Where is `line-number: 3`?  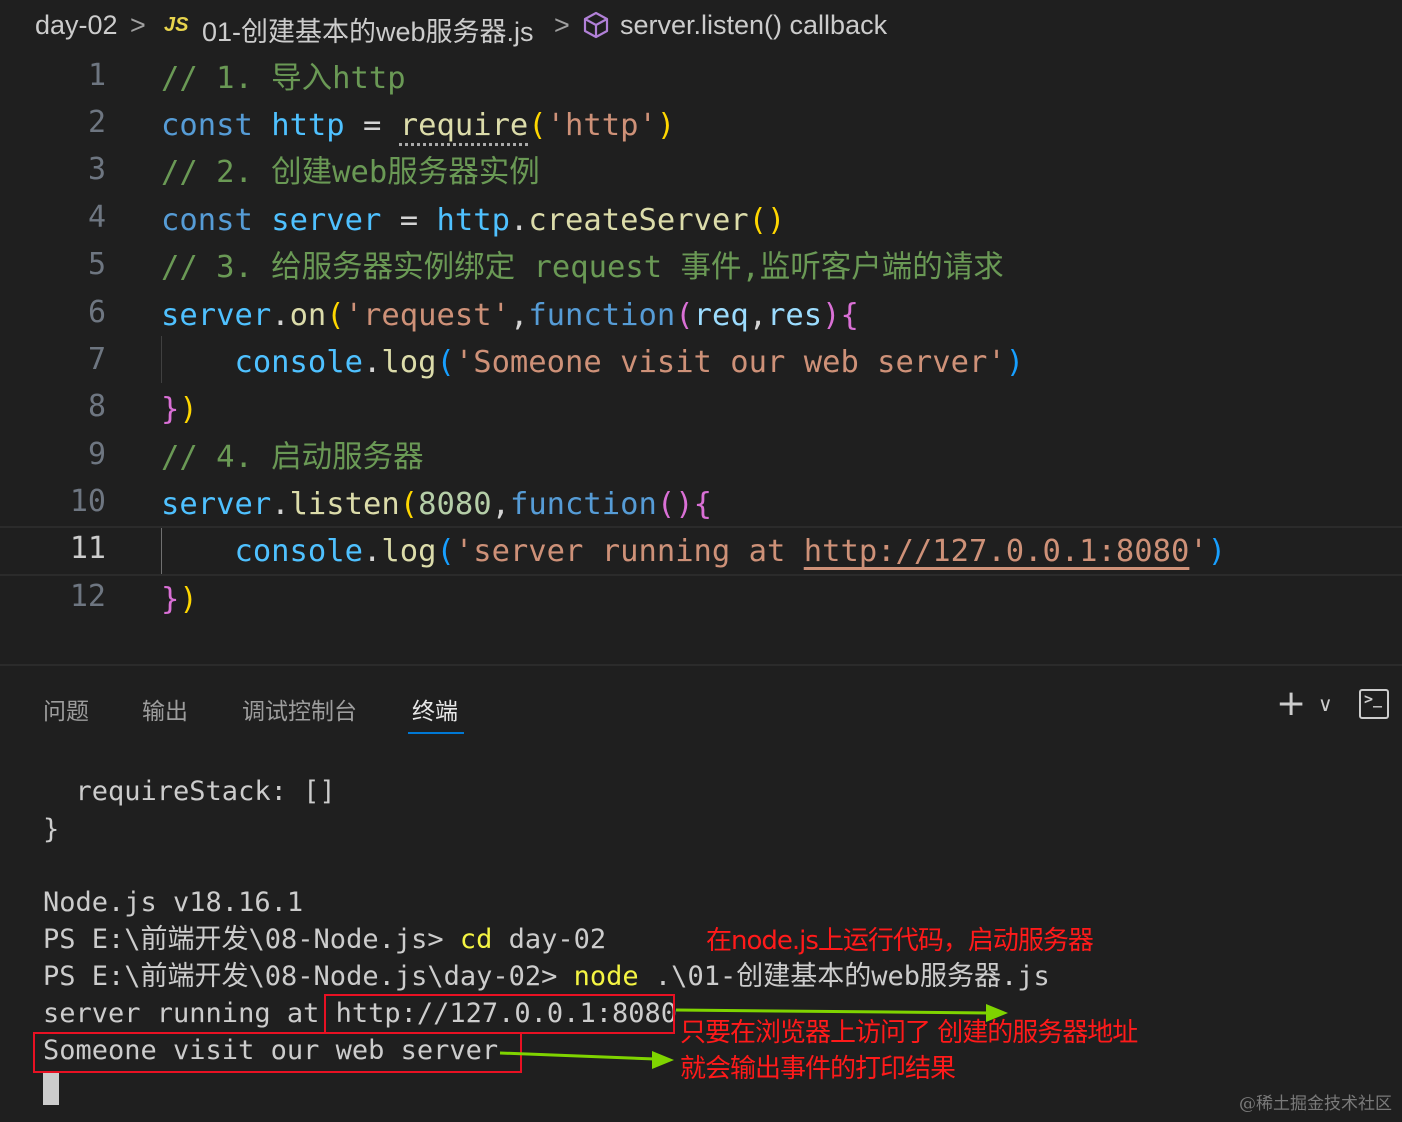 line-number: 3 is located at coordinates (96, 169).